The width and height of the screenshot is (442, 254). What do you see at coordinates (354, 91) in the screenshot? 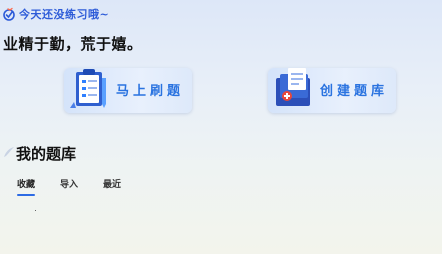
I see `create-bank-label: 创建题库` at bounding box center [354, 91].